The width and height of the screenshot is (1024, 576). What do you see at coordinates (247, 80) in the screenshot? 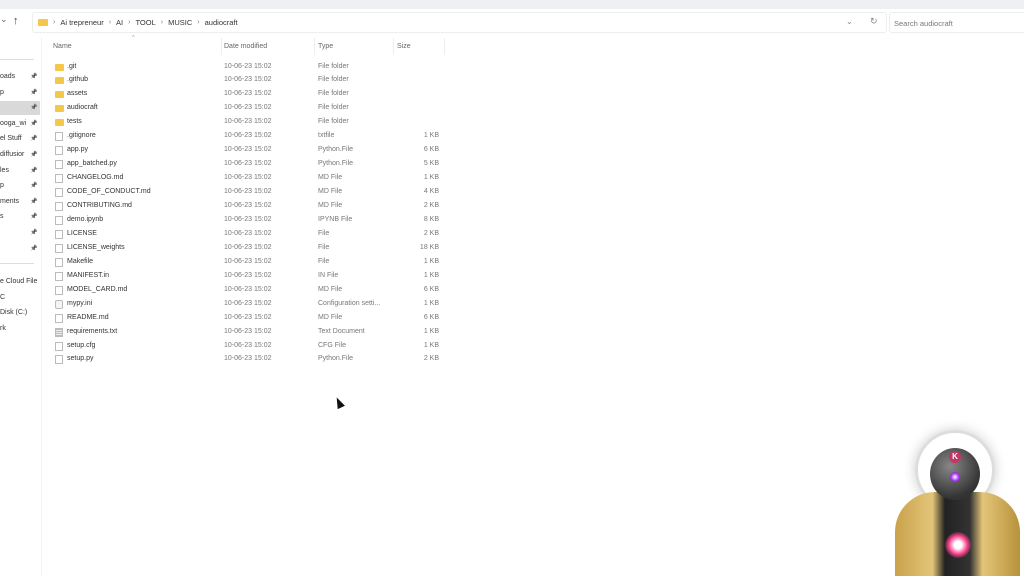
I see `file-row: .github 10-06-23 15:02 File folder` at bounding box center [247, 80].